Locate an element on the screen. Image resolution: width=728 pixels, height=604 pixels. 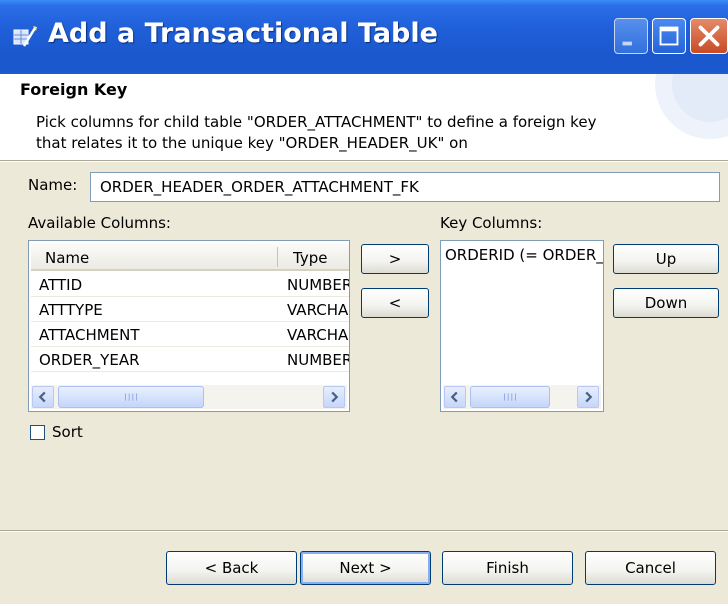
window-title: Add a Transactional Table is located at coordinates (243, 33).